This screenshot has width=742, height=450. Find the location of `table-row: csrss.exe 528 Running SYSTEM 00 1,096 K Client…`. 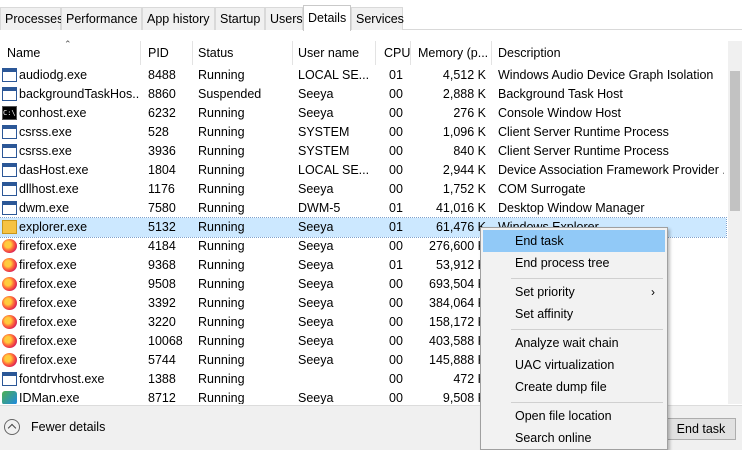

table-row: csrss.exe 528 Running SYSTEM 00 1,096 K Client… is located at coordinates (363, 132).